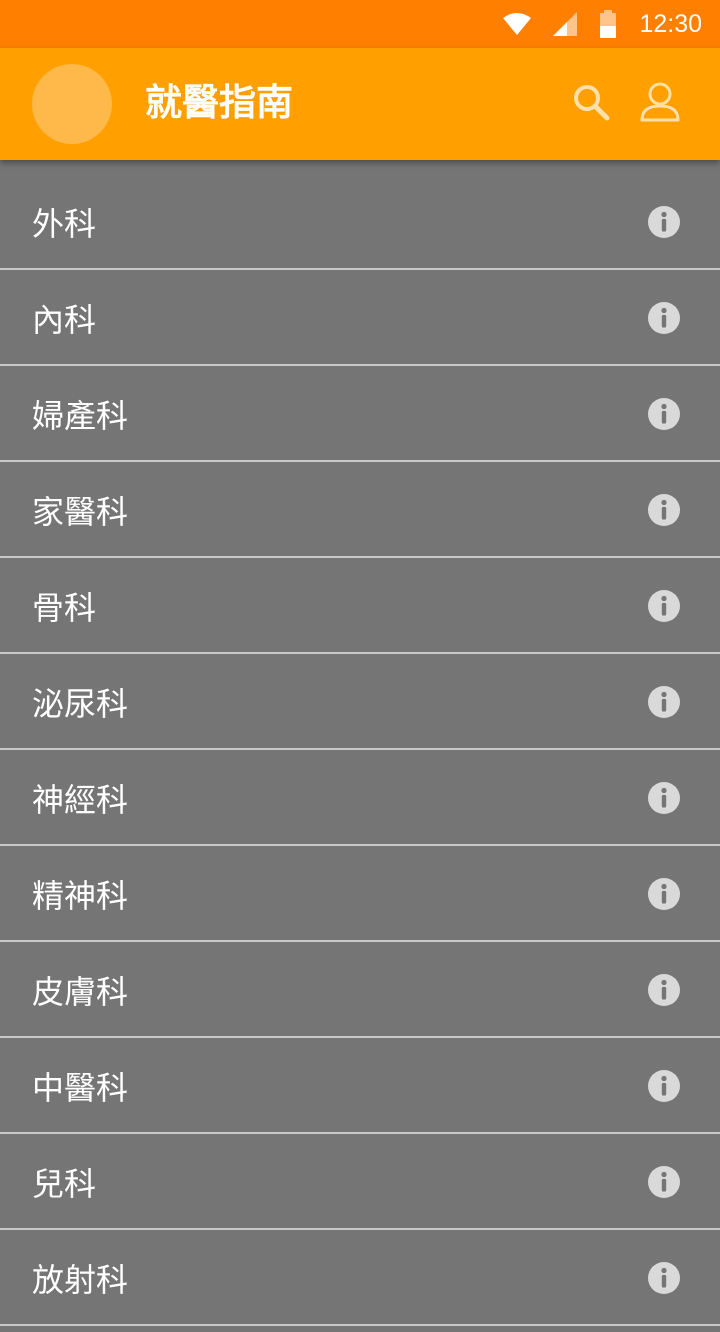 This screenshot has width=720, height=1332. I want to click on department-label: 皮膚科, so click(80, 992).